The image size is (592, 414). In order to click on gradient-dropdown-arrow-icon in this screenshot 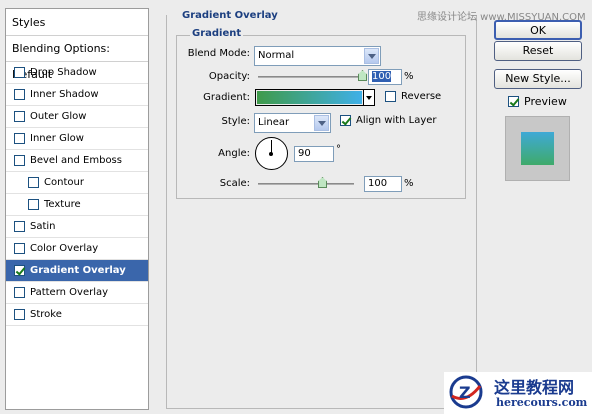, I will do `click(368, 97)`.